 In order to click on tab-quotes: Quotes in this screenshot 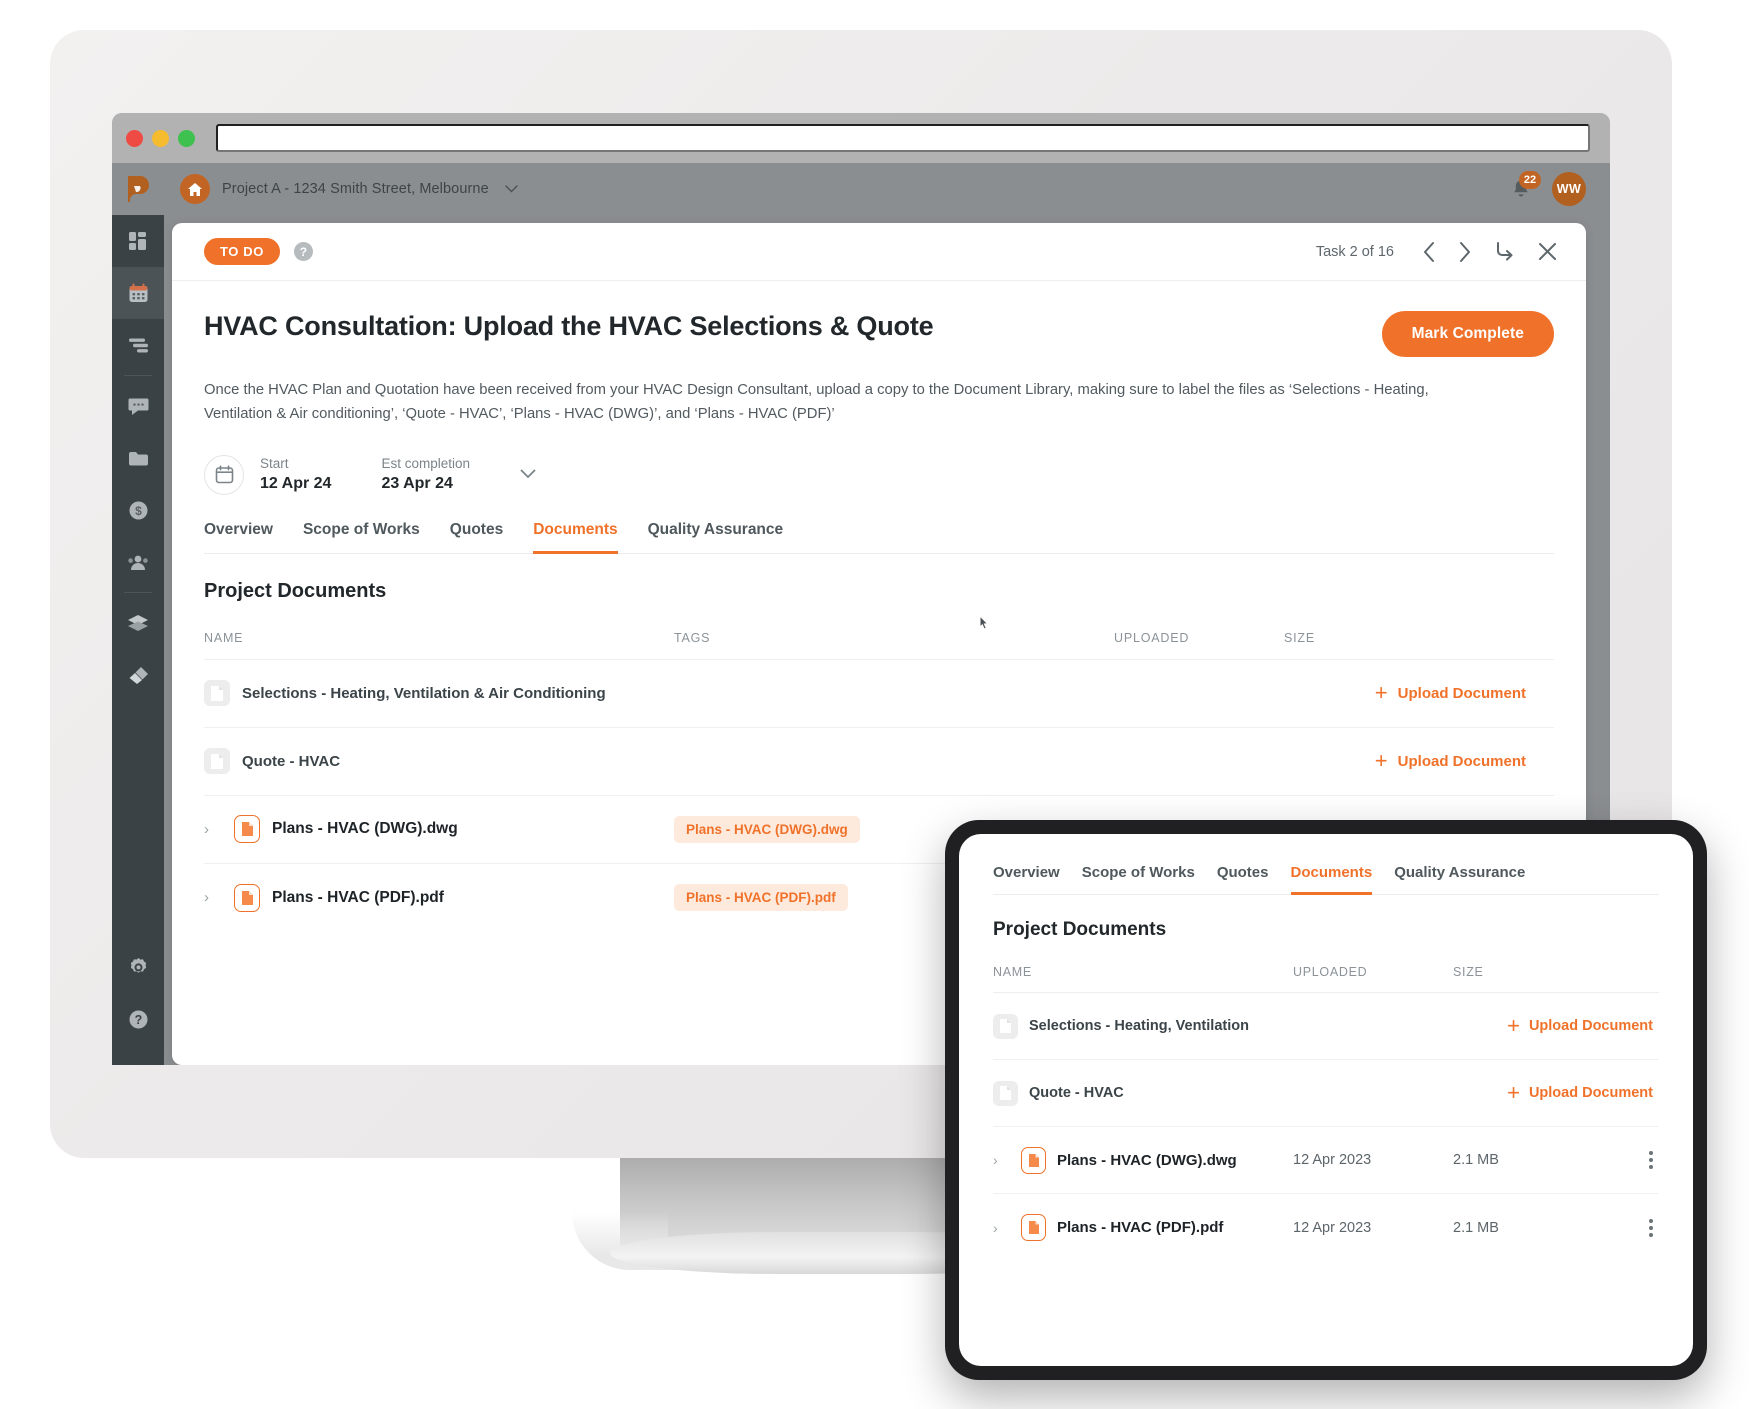, I will do `click(476, 537)`.